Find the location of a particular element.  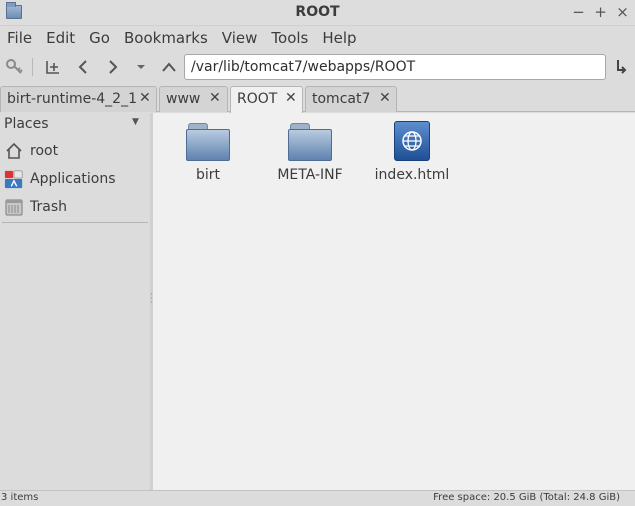

forward-arrow-icon is located at coordinates (113, 67).